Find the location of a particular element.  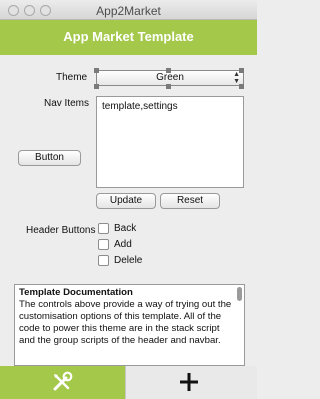

doc-scrollbar is located at coordinates (239, 294).